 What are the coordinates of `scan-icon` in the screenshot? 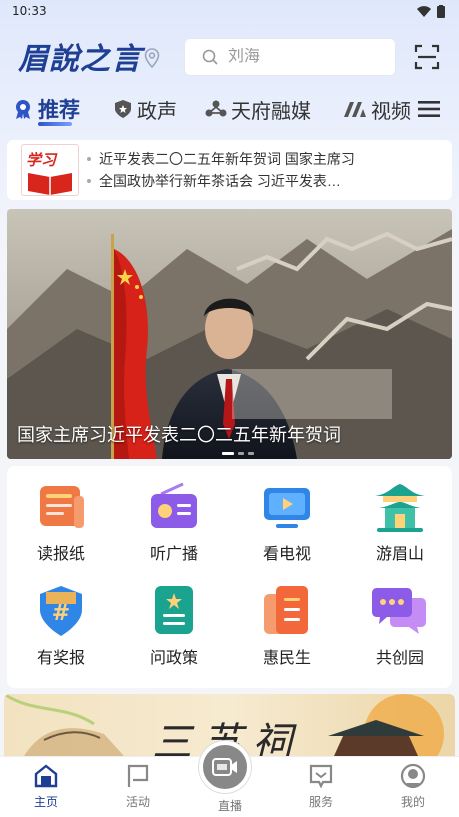 It's located at (427, 57).